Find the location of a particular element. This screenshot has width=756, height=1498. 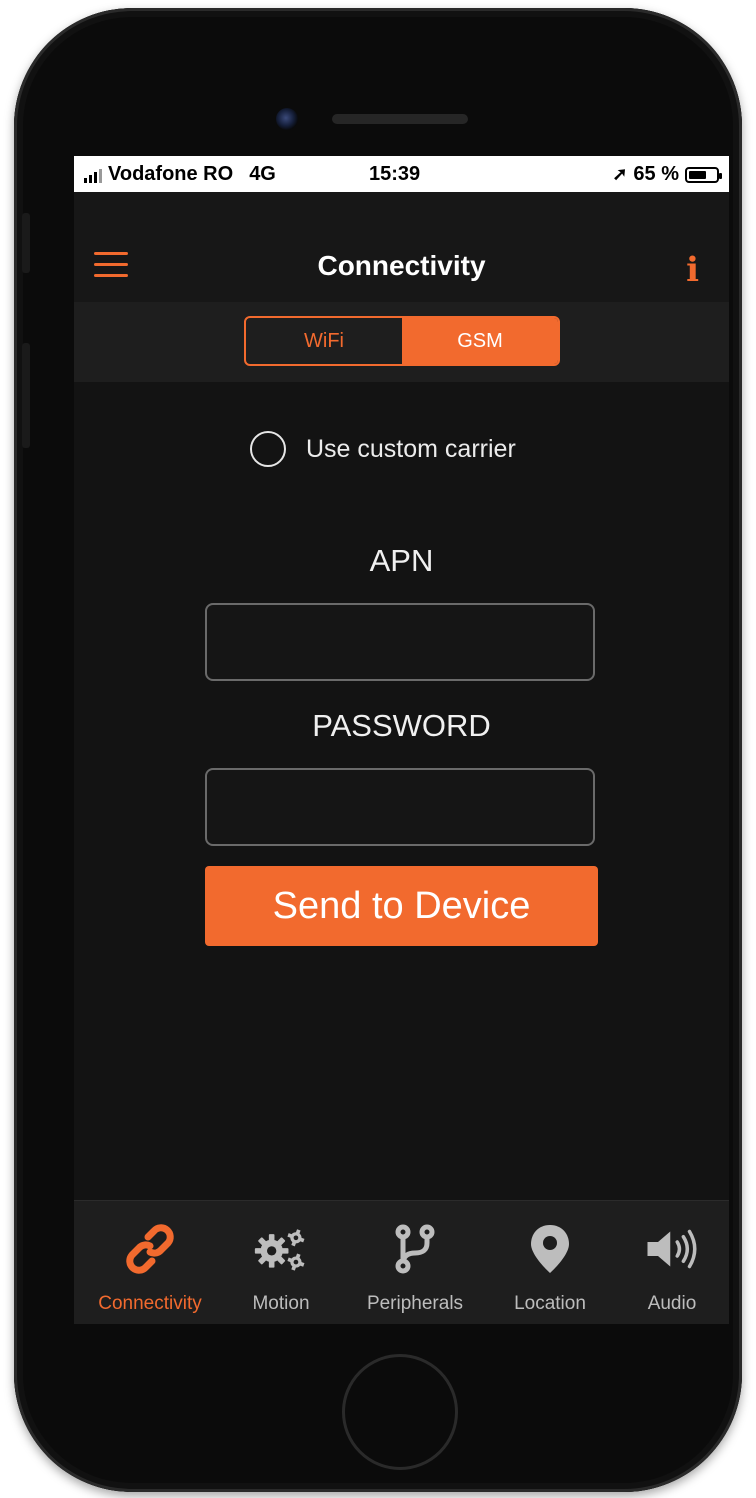

tab-label: Location is located at coordinates (550, 1303).